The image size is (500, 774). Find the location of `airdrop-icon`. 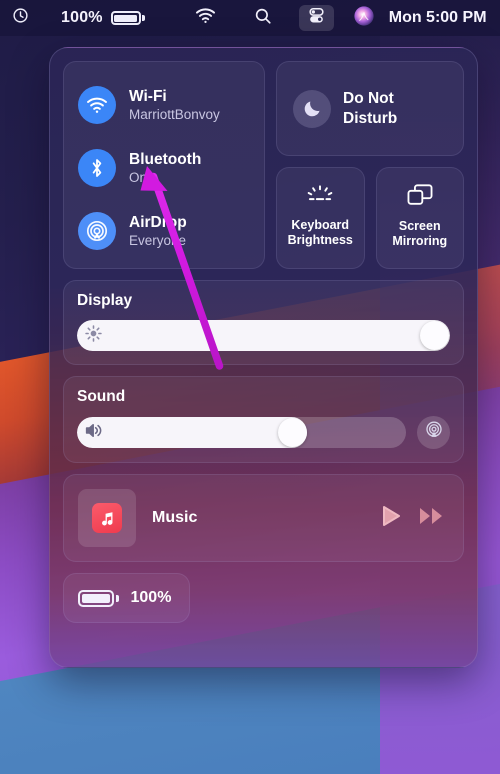

airdrop-icon is located at coordinates (97, 231).